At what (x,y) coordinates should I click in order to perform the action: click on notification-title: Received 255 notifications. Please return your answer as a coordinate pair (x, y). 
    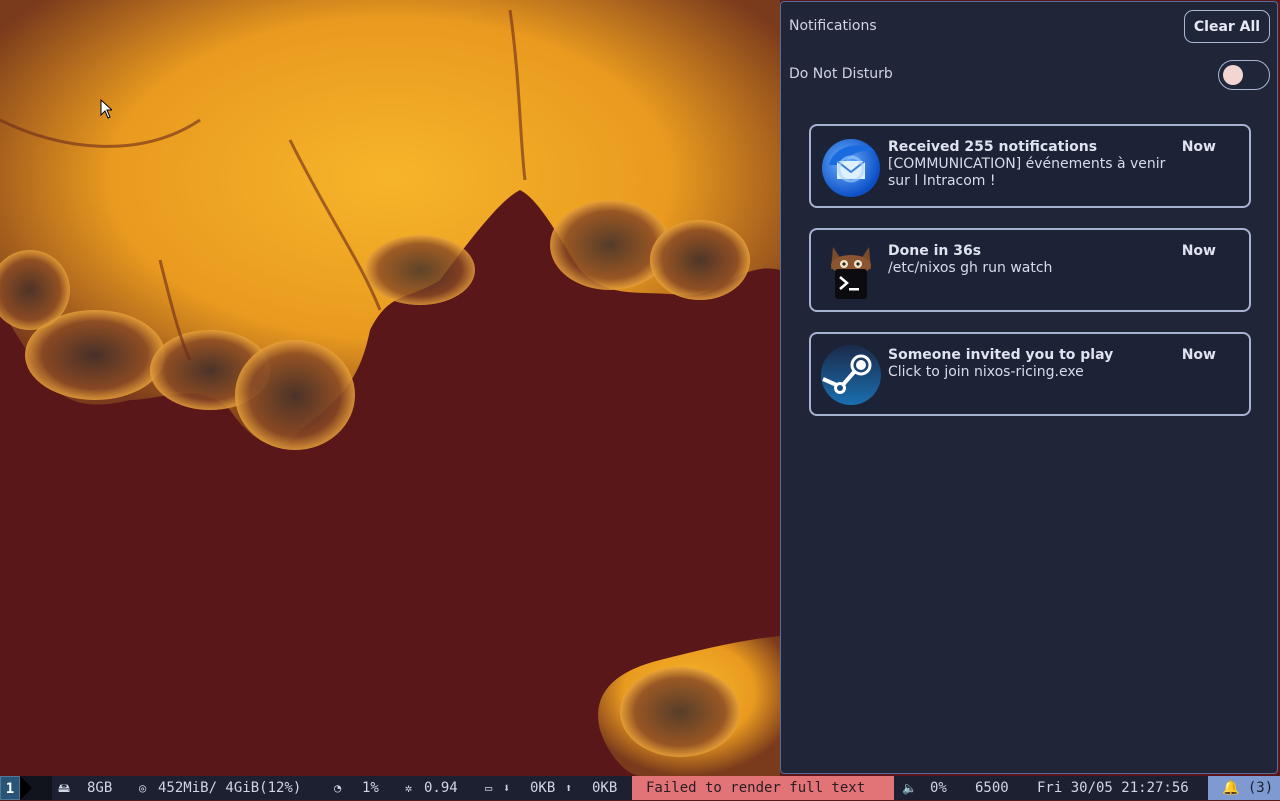
    Looking at the image, I should click on (993, 147).